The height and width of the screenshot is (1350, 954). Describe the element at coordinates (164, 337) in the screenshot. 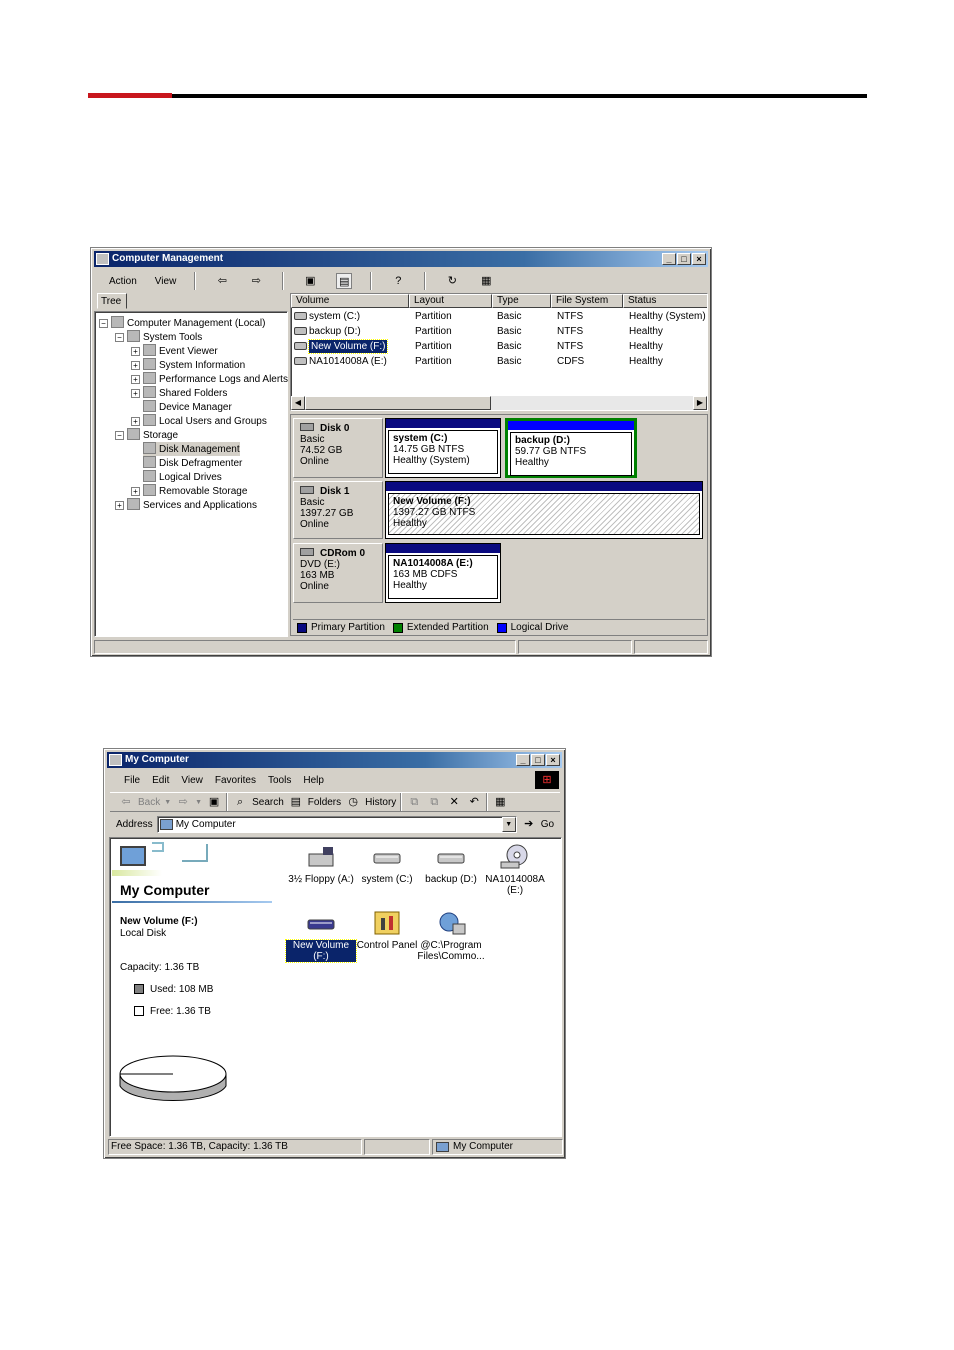

I see `tree-item: System Tools` at that location.